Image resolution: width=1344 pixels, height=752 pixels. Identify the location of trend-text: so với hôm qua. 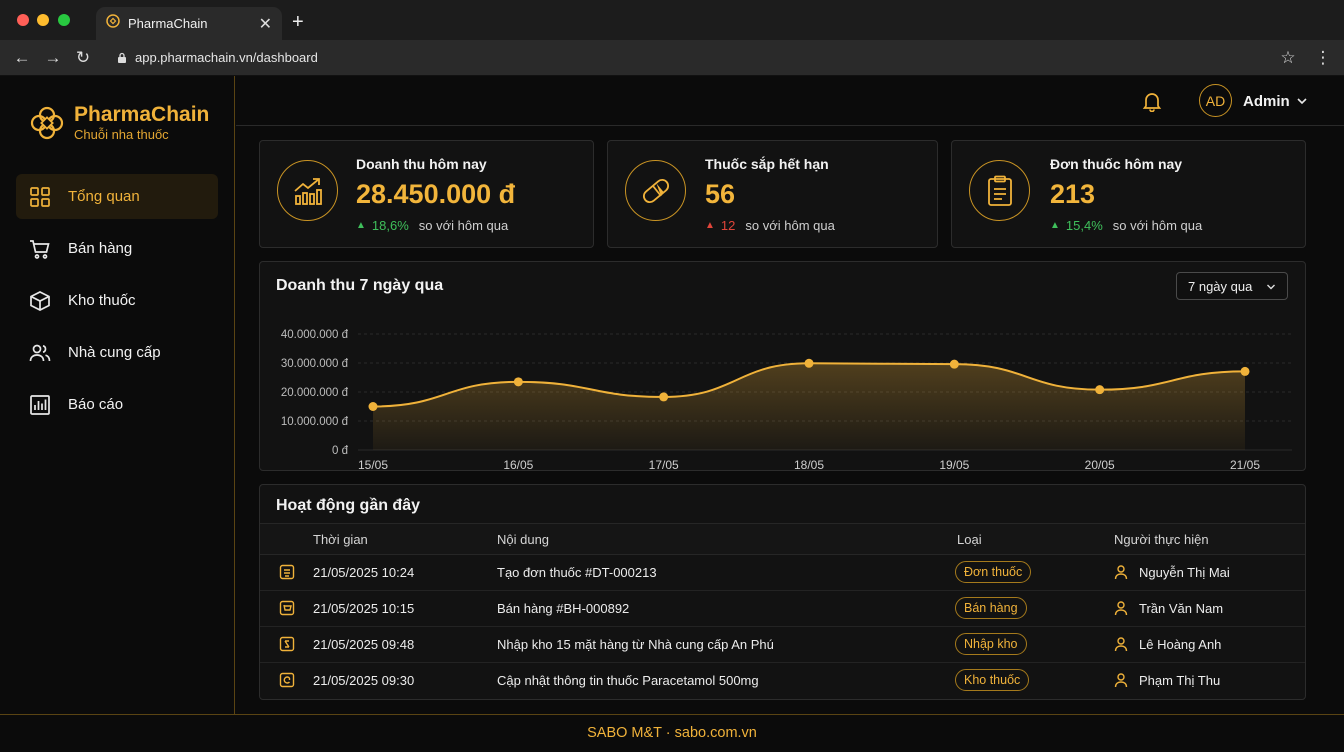
(463, 225).